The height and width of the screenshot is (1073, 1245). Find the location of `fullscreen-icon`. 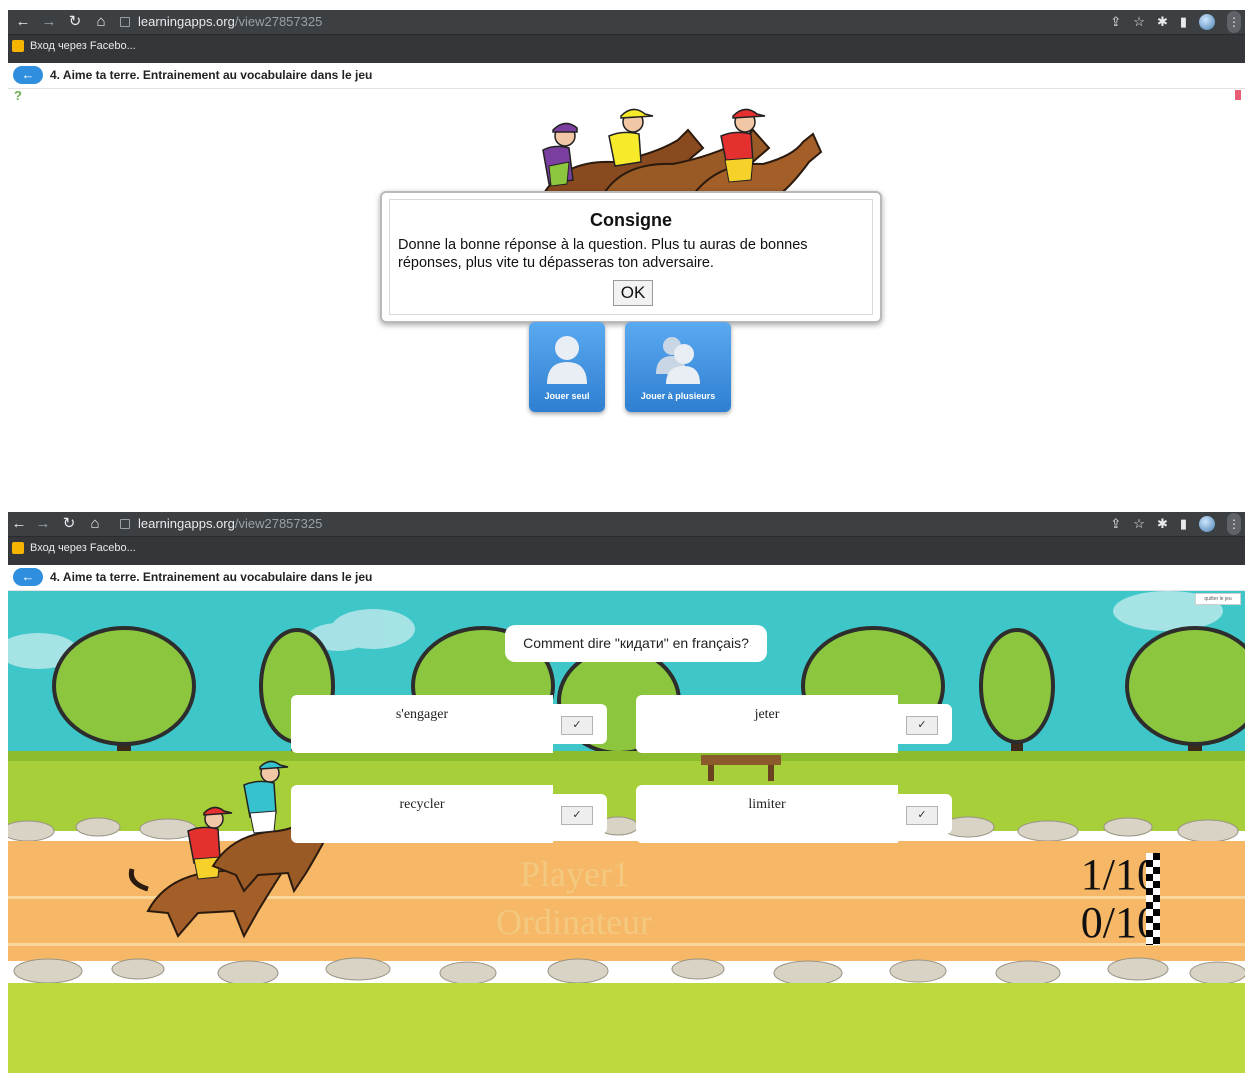

fullscreen-icon is located at coordinates (1238, 95).